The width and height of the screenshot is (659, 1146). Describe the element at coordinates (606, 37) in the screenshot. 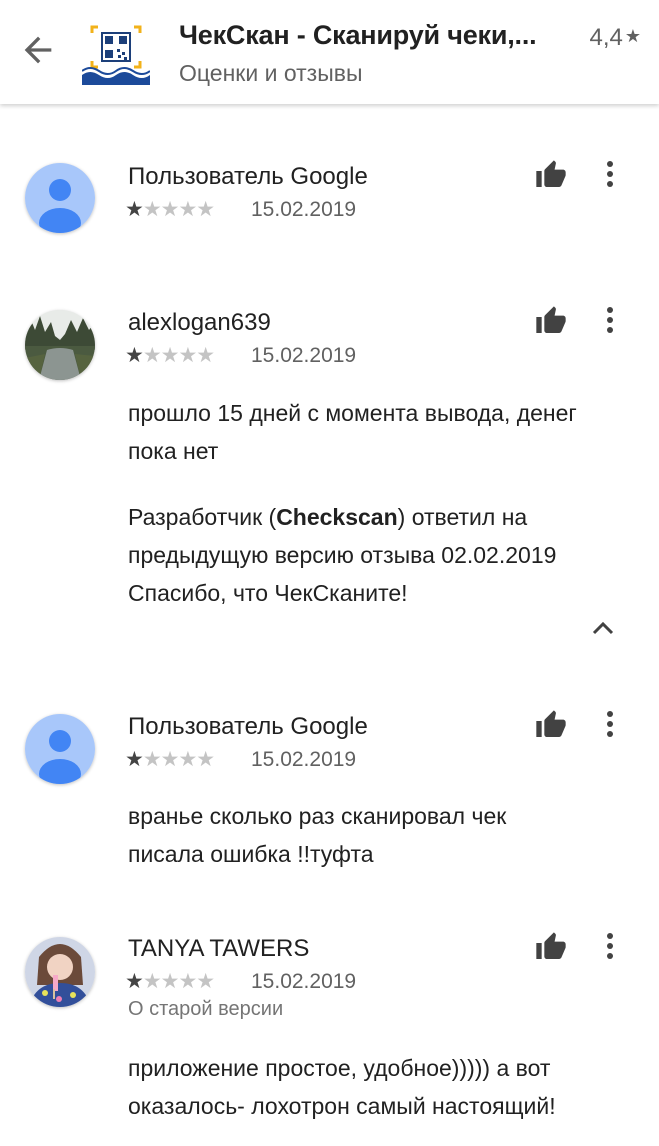

I see `rating-value: 4,4` at that location.